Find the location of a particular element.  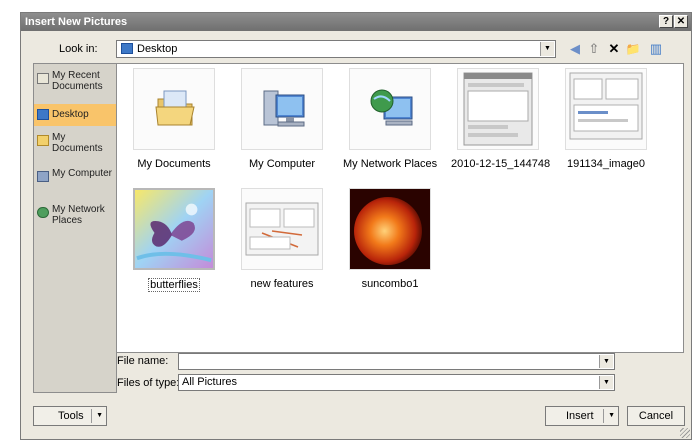

butterfly-thumbnail is located at coordinates (174, 229).